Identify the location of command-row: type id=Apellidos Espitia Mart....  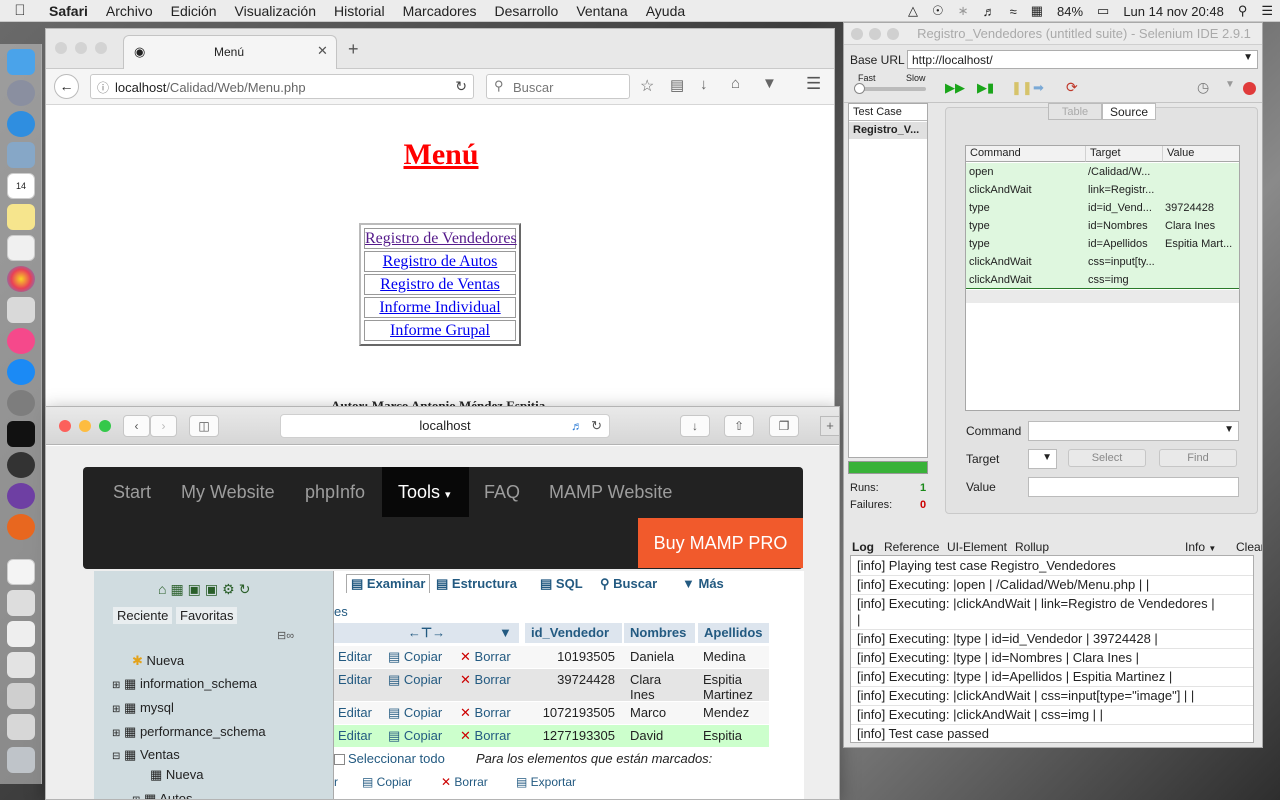
(1102, 244).